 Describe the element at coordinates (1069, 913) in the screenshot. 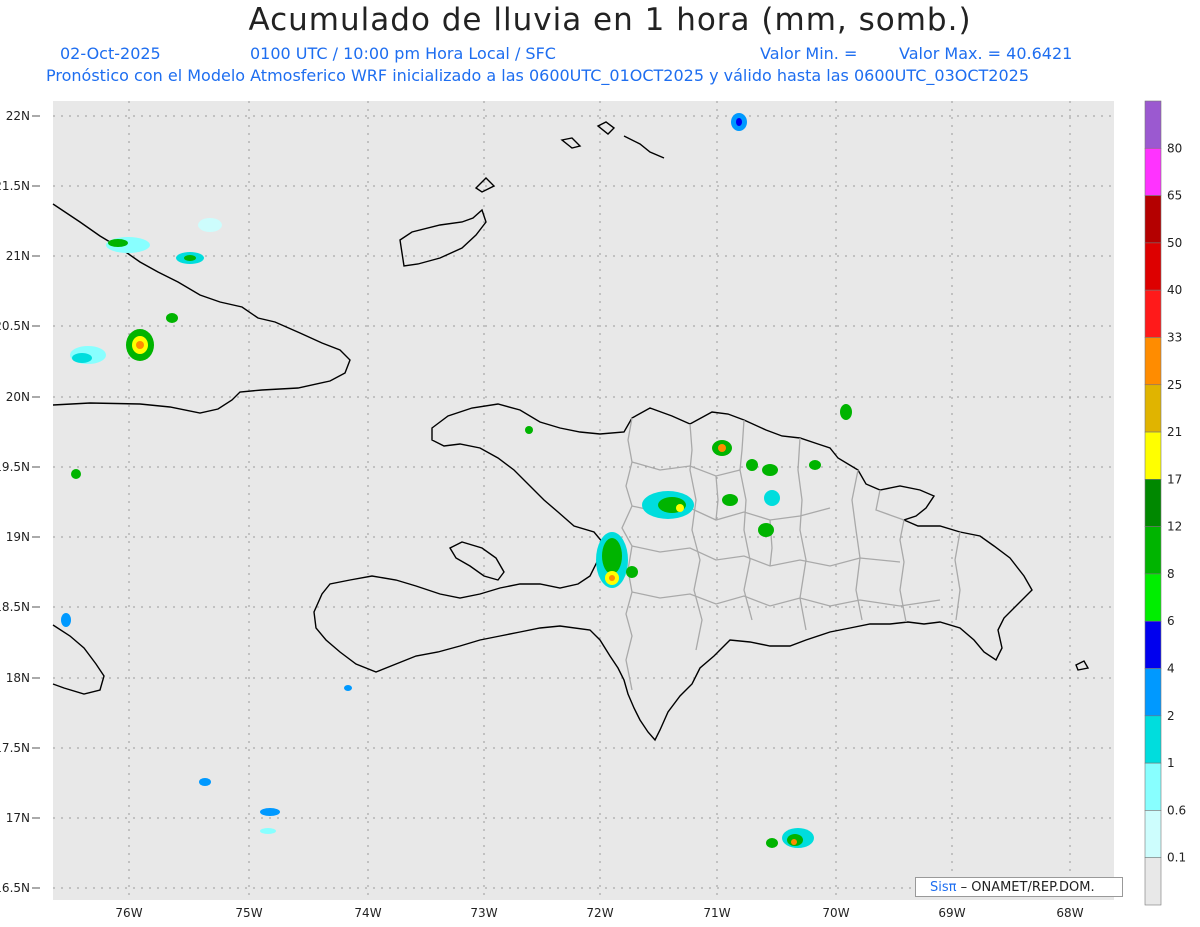

I see `lon-label: 68W` at that location.